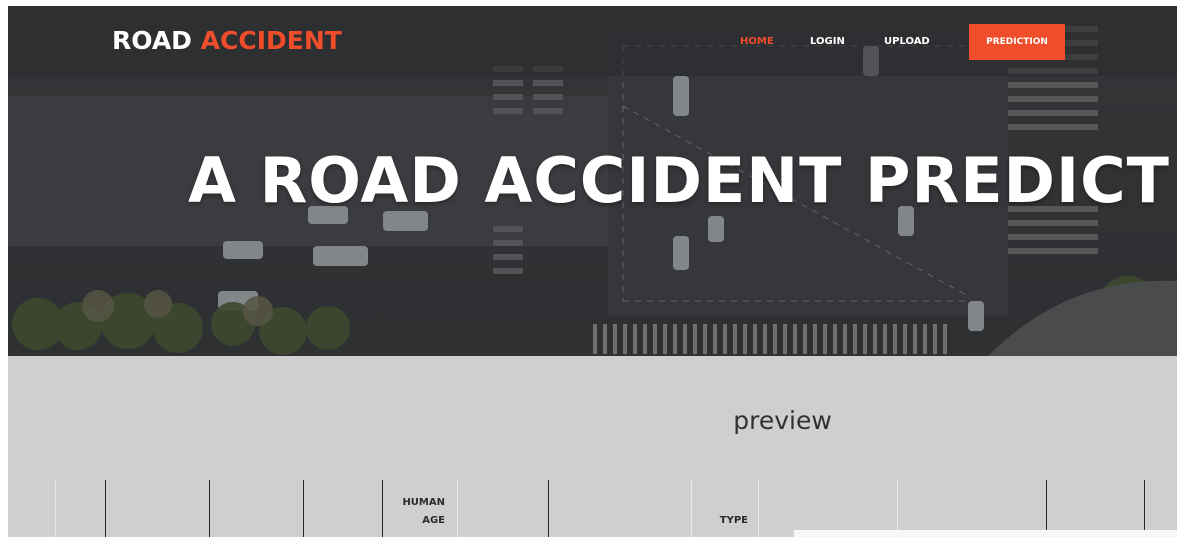 Image resolution: width=1177 pixels, height=537 pixels. What do you see at coordinates (907, 41) in the screenshot?
I see `nav-upload-link: UPLOAD` at bounding box center [907, 41].